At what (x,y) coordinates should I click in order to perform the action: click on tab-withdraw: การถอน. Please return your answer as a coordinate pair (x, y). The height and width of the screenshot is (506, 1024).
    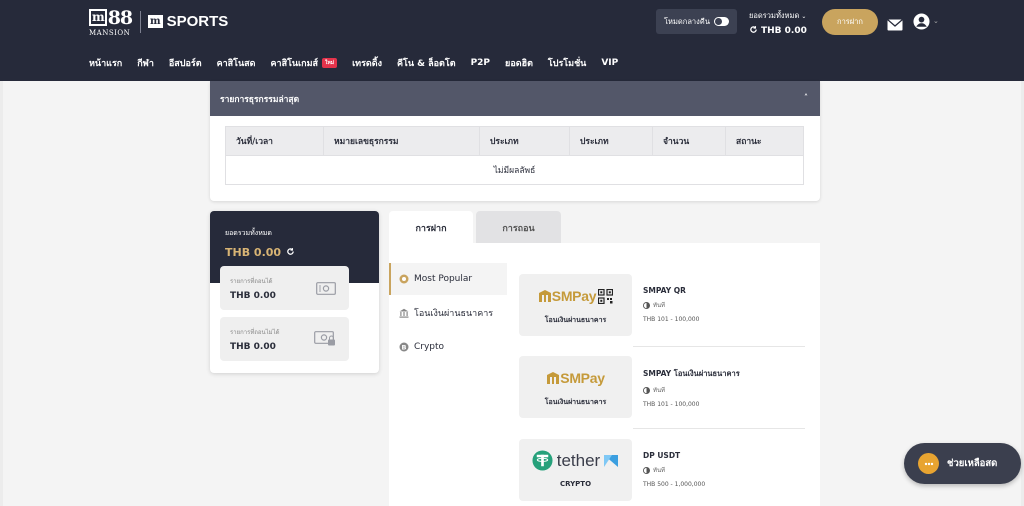
    Looking at the image, I should click on (518, 227).